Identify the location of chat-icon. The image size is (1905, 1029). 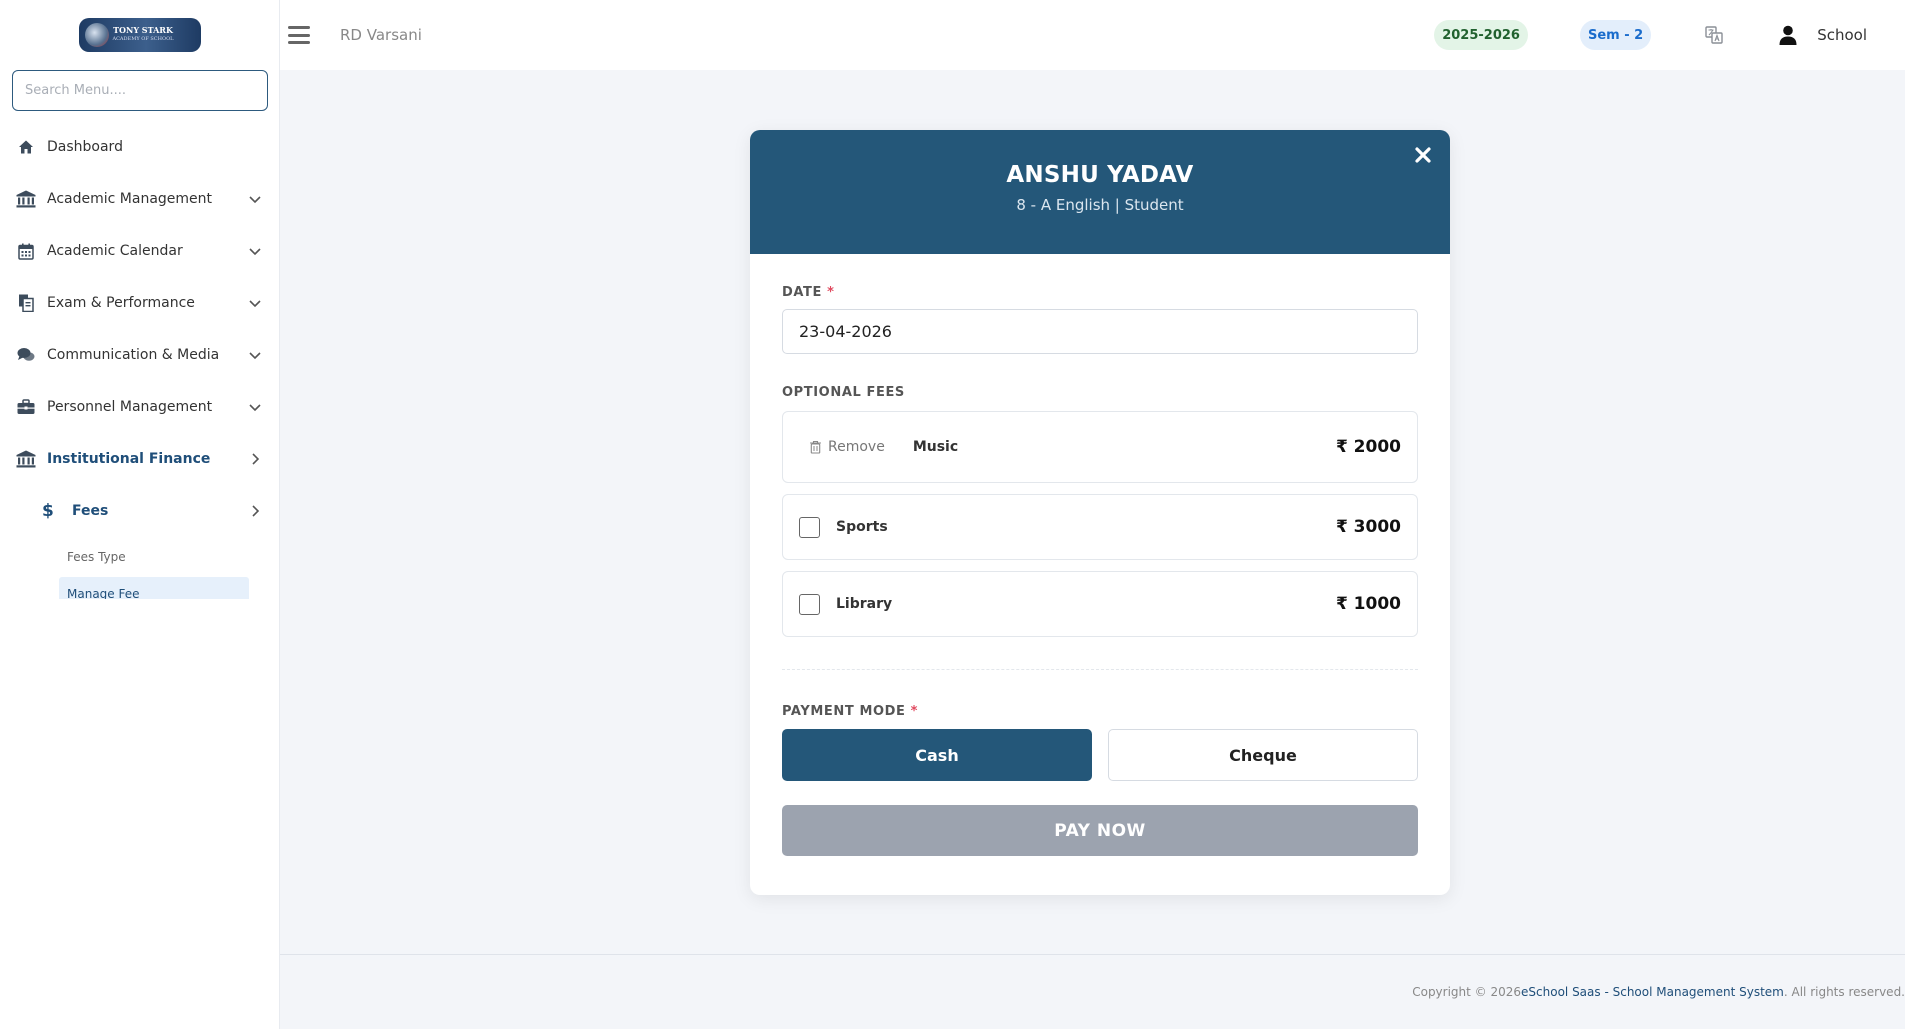
(26, 355).